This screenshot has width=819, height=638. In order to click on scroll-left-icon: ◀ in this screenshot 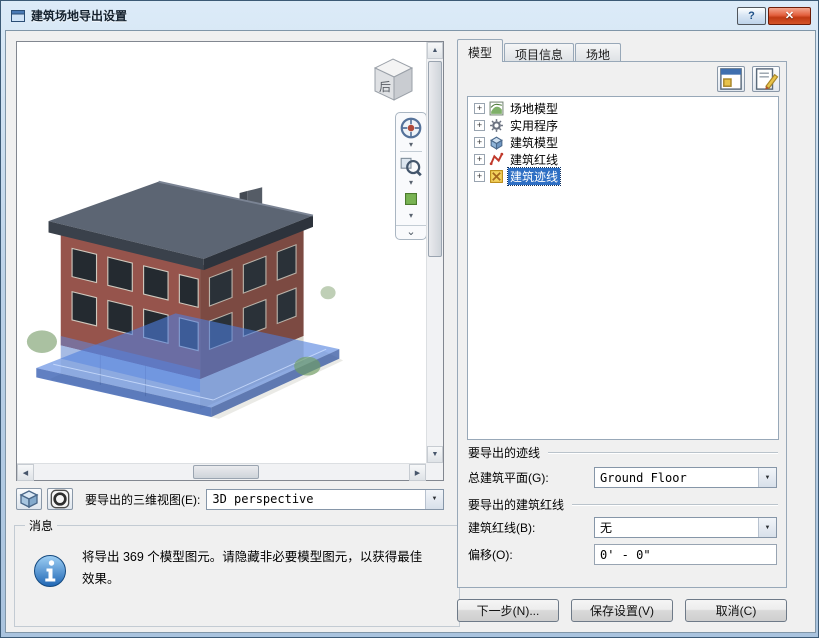, I will do `click(25, 472)`.